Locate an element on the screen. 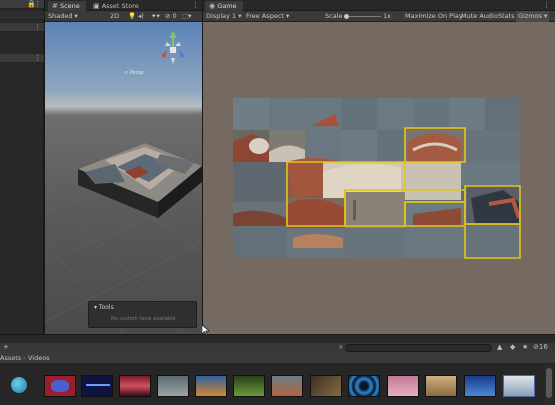 This screenshot has width=555, height=405. game-tab-strip: ◉ Game ⋮ is located at coordinates (379, 5).